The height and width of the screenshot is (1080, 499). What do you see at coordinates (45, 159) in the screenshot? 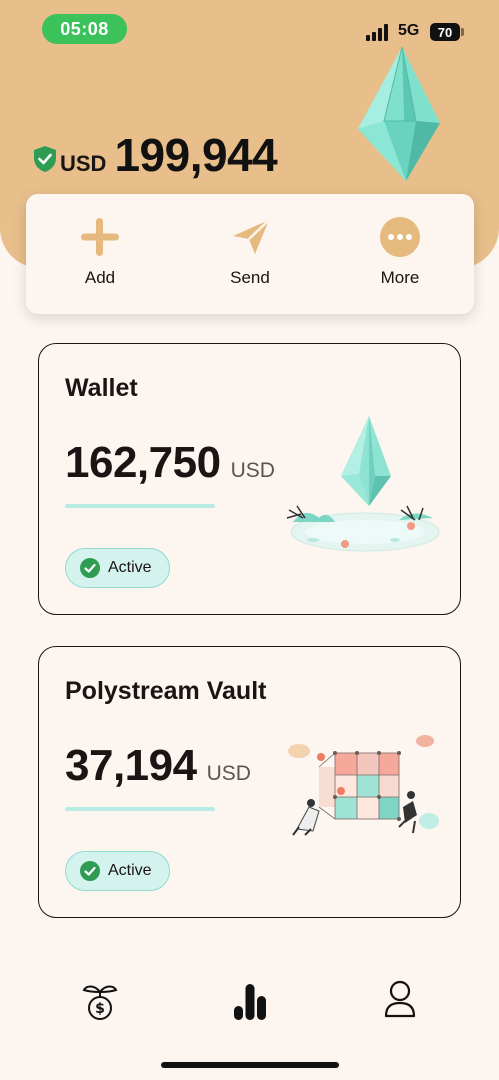
I see `shield-check-icon` at bounding box center [45, 159].